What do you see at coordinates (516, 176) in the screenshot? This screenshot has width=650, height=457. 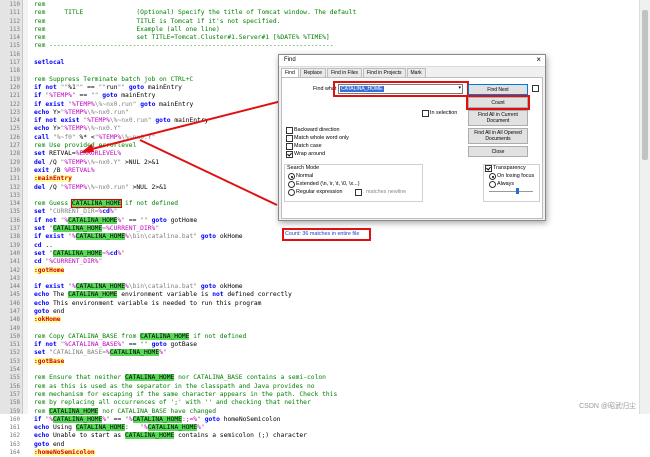 I see `on-losing-focus-label: On losing focus` at bounding box center [516, 176].